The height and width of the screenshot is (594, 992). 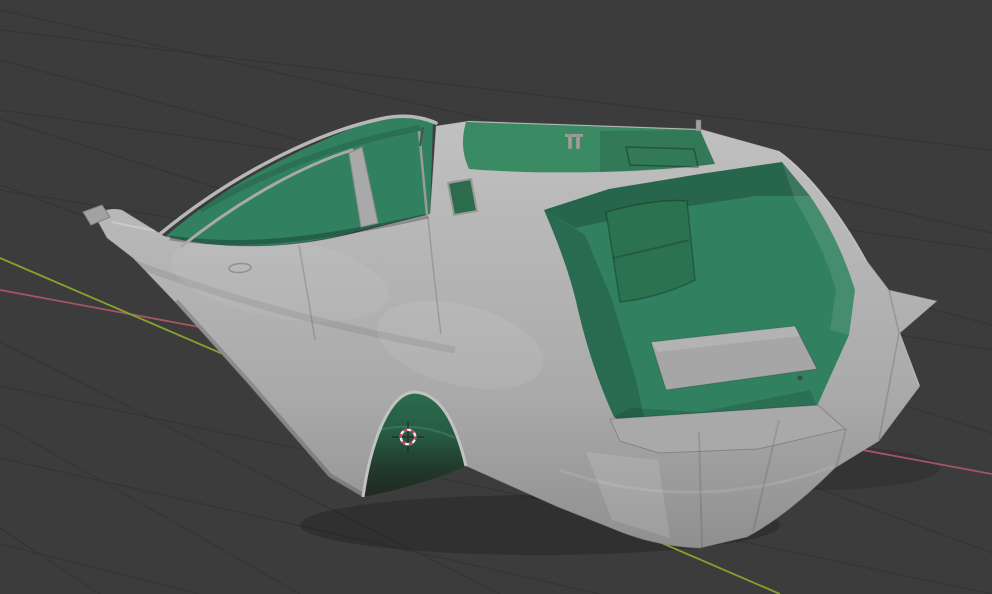 I want to click on floor-bolt, so click(x=800, y=378).